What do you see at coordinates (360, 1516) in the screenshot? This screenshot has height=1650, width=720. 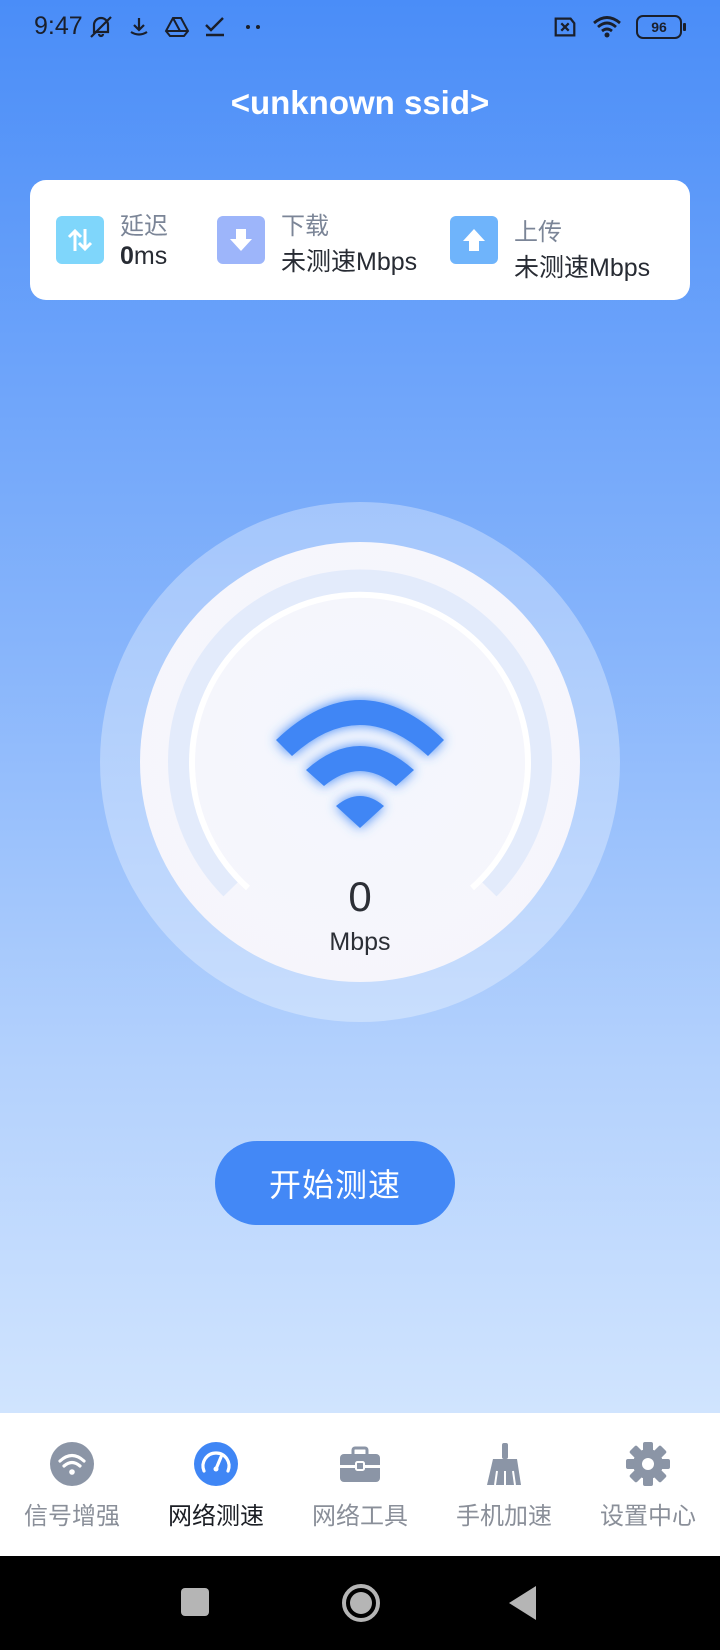 I see `nav-label: 网络工具` at bounding box center [360, 1516].